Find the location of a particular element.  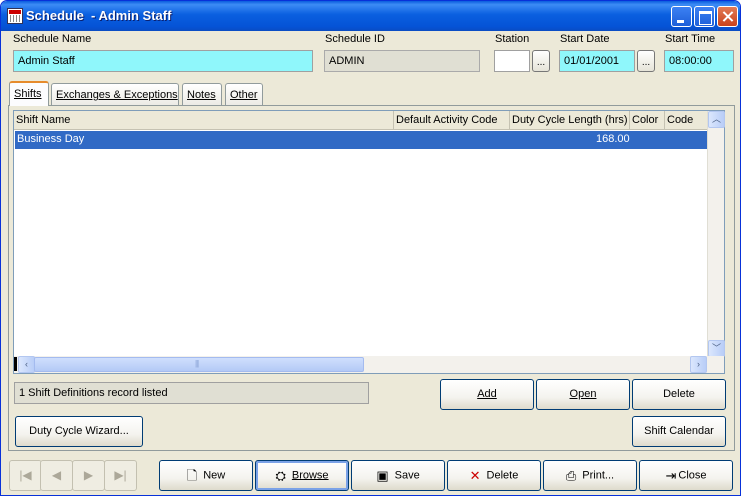

column-header-duty-cycle-length: Duty Cycle Length (hrs) is located at coordinates (570, 120).